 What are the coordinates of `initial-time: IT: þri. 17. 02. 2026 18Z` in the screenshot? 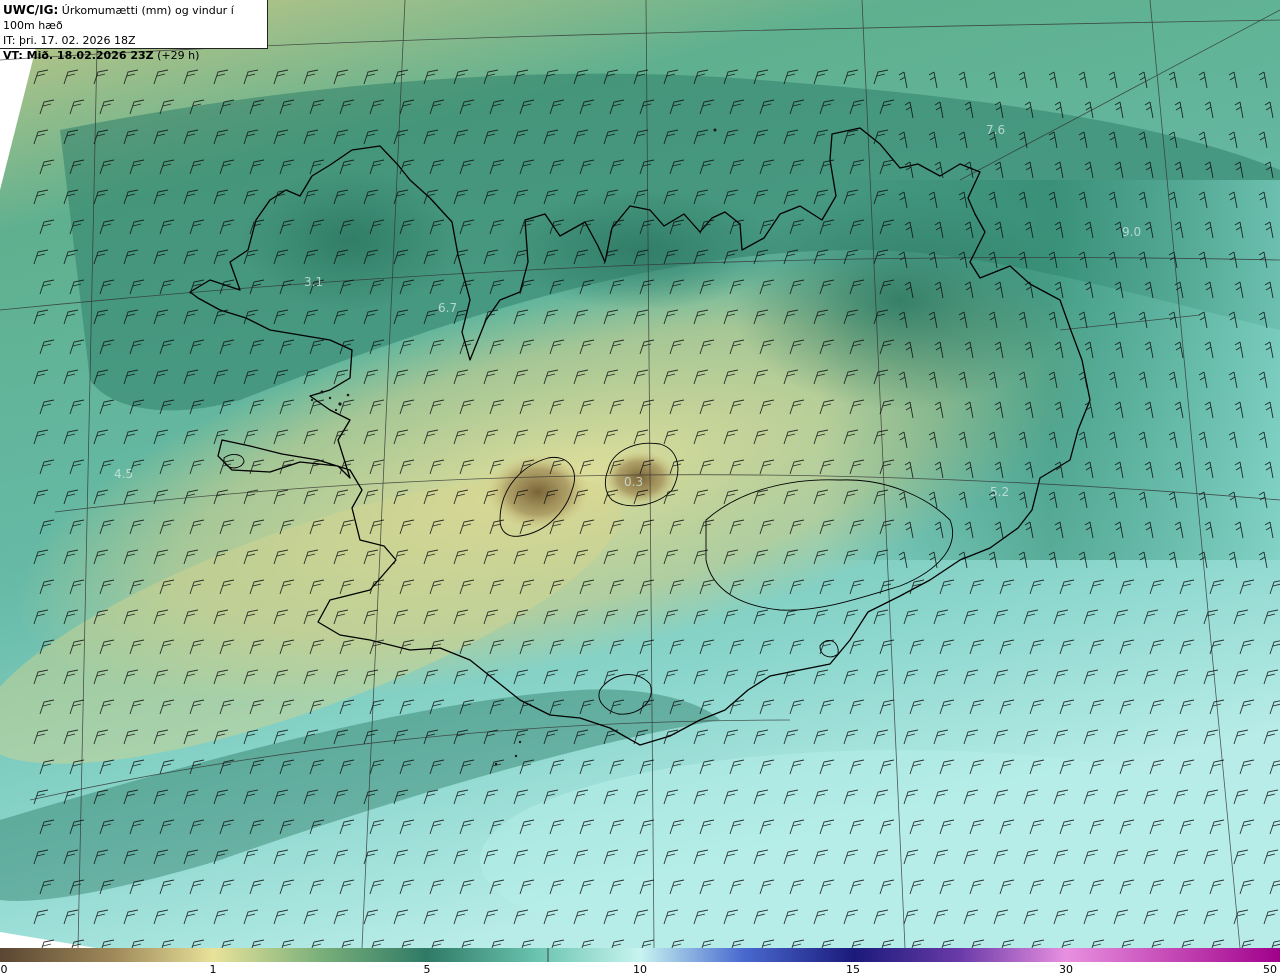 It's located at (69, 40).